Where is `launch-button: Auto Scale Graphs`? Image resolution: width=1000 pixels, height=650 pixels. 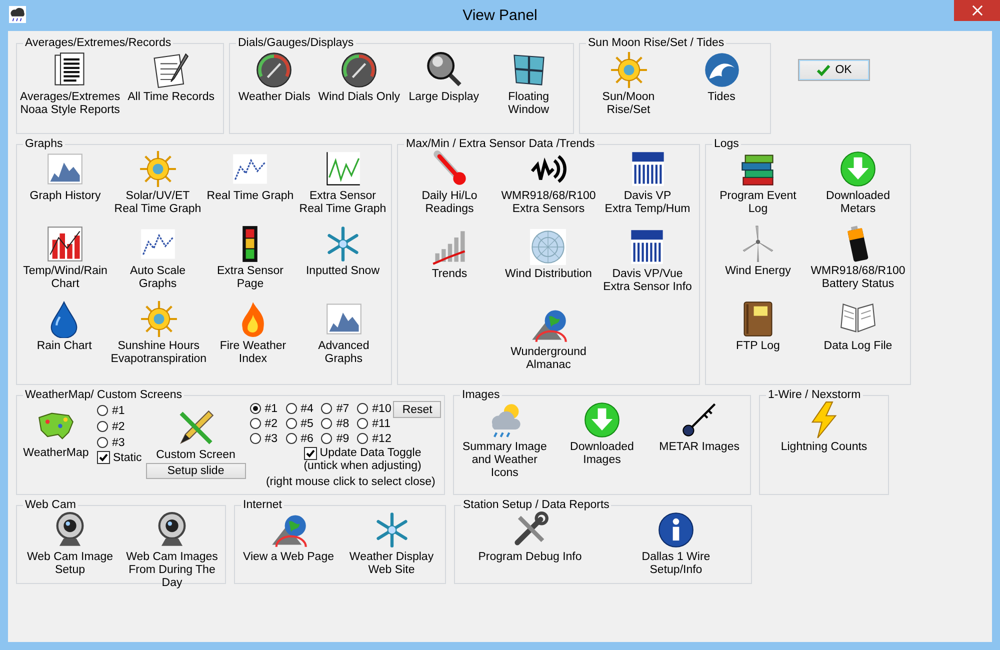
launch-button: Auto Scale Graphs is located at coordinates (158, 258).